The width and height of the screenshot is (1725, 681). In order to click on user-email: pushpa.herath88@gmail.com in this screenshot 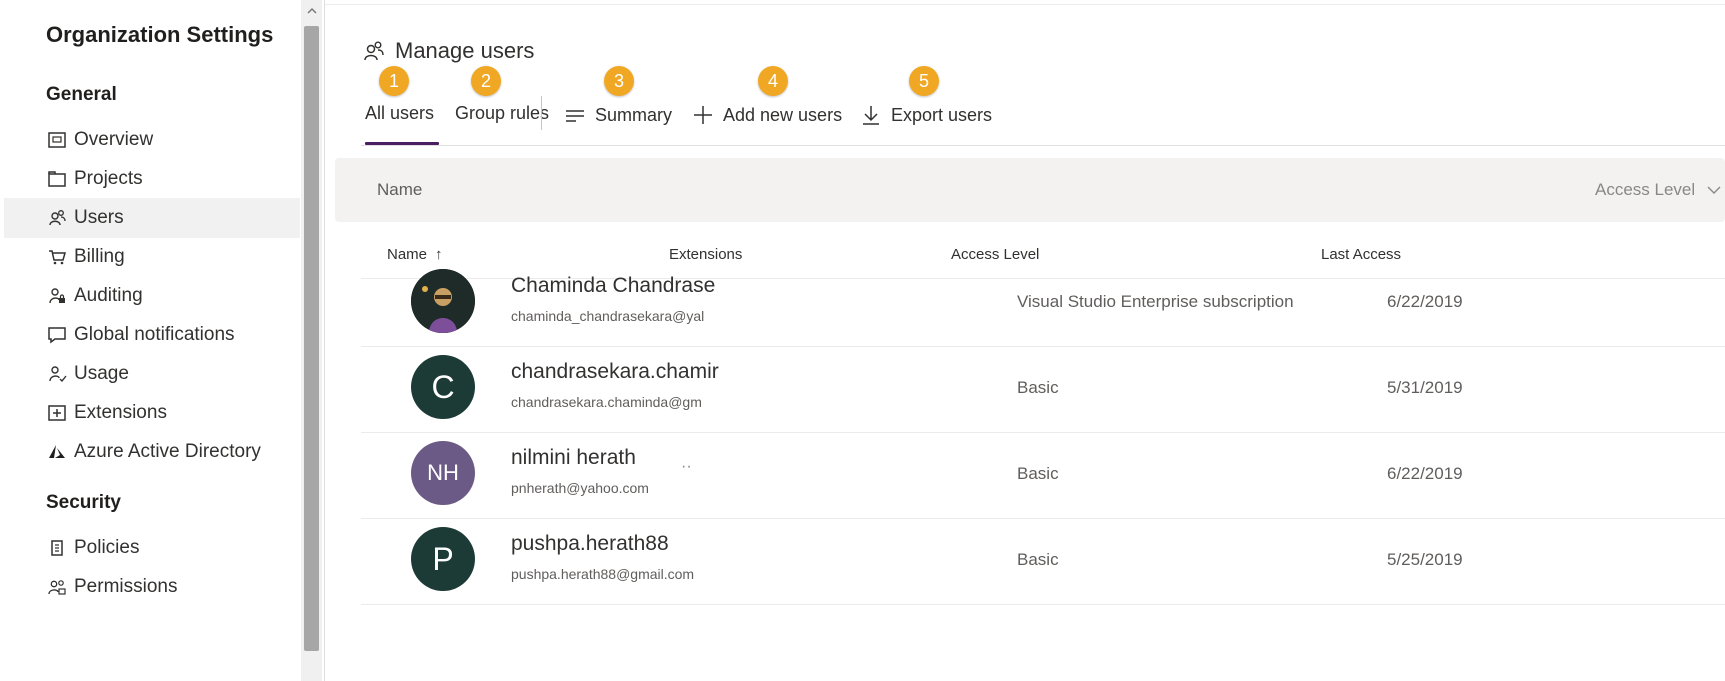, I will do `click(603, 574)`.